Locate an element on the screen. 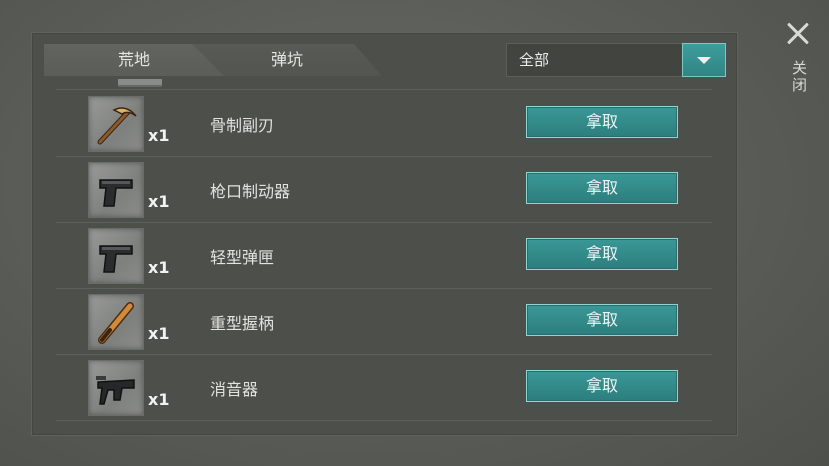 The height and width of the screenshot is (466, 829). tab-label: 弹坑 is located at coordinates (286, 59).